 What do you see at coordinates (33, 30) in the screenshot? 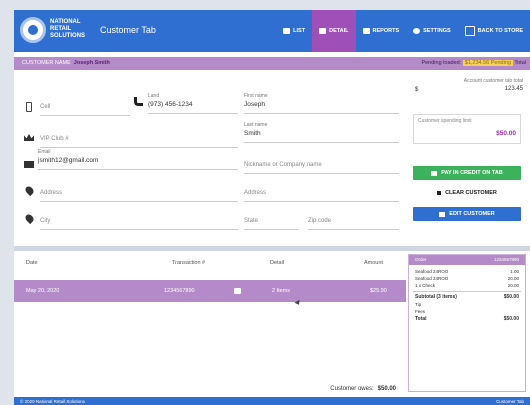
I see `logo` at bounding box center [33, 30].